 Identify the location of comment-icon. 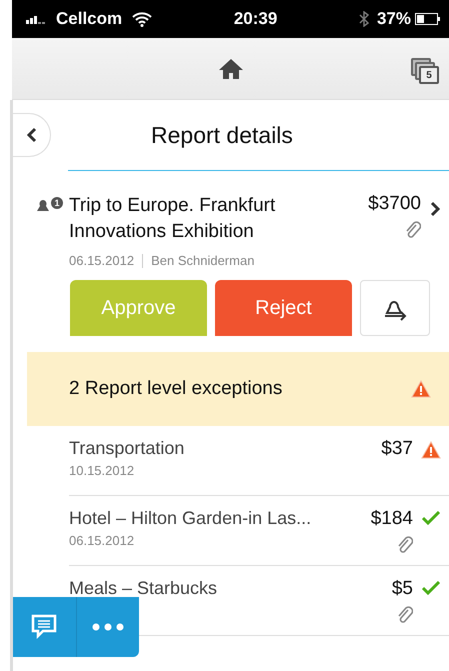
(44, 627).